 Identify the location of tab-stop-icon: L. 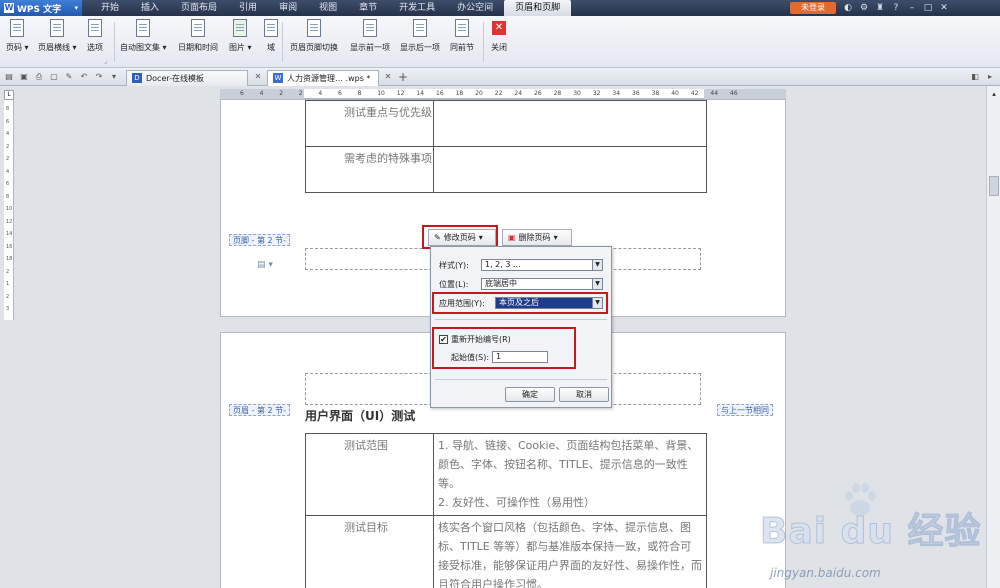
(9, 95).